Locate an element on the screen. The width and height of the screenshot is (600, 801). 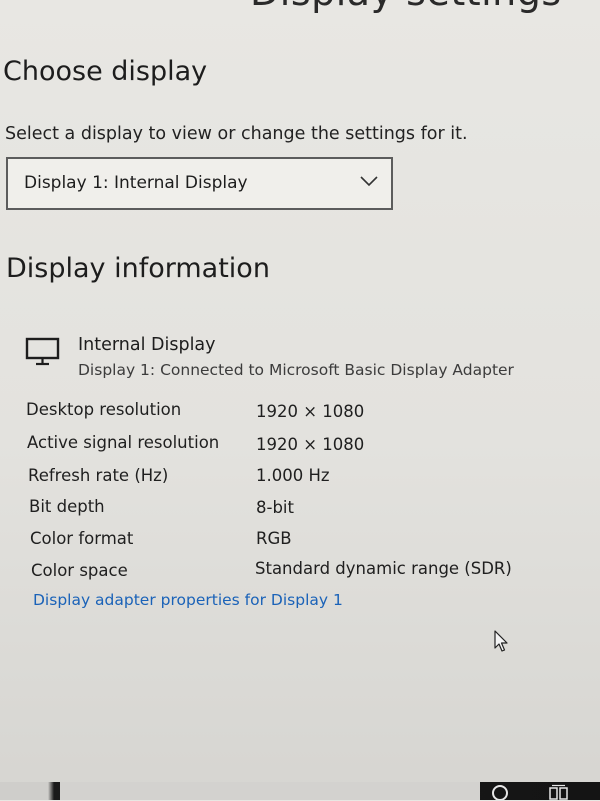
bit-depth-label: Bit depth is located at coordinates (67, 506).